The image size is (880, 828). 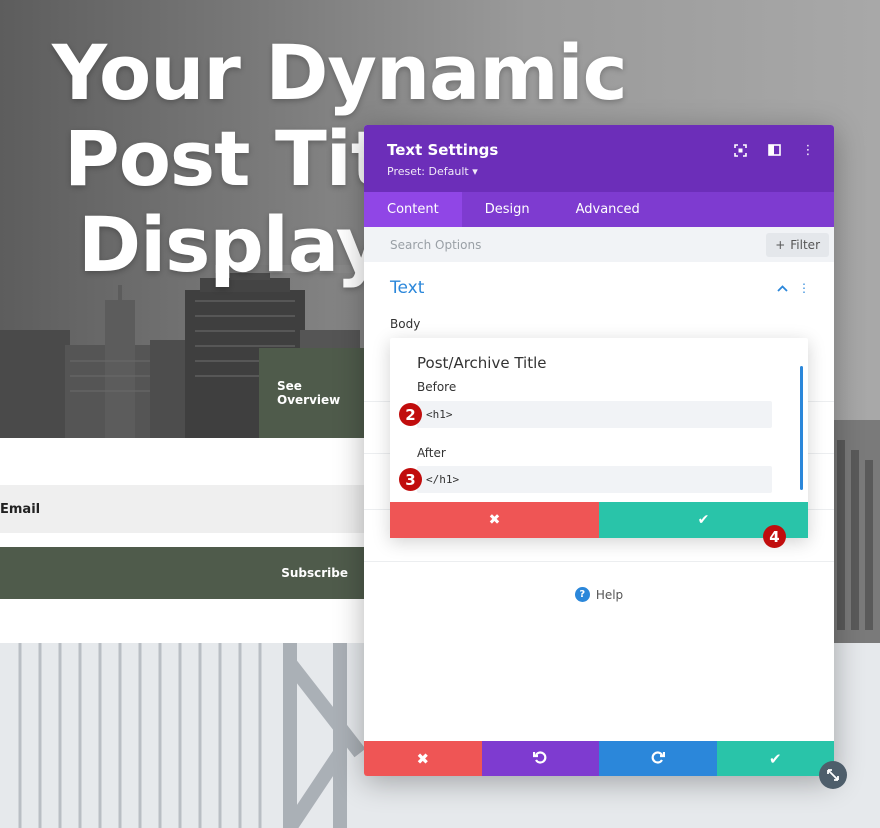 I want to click on tab-advanced: Advanced, so click(x=608, y=209).